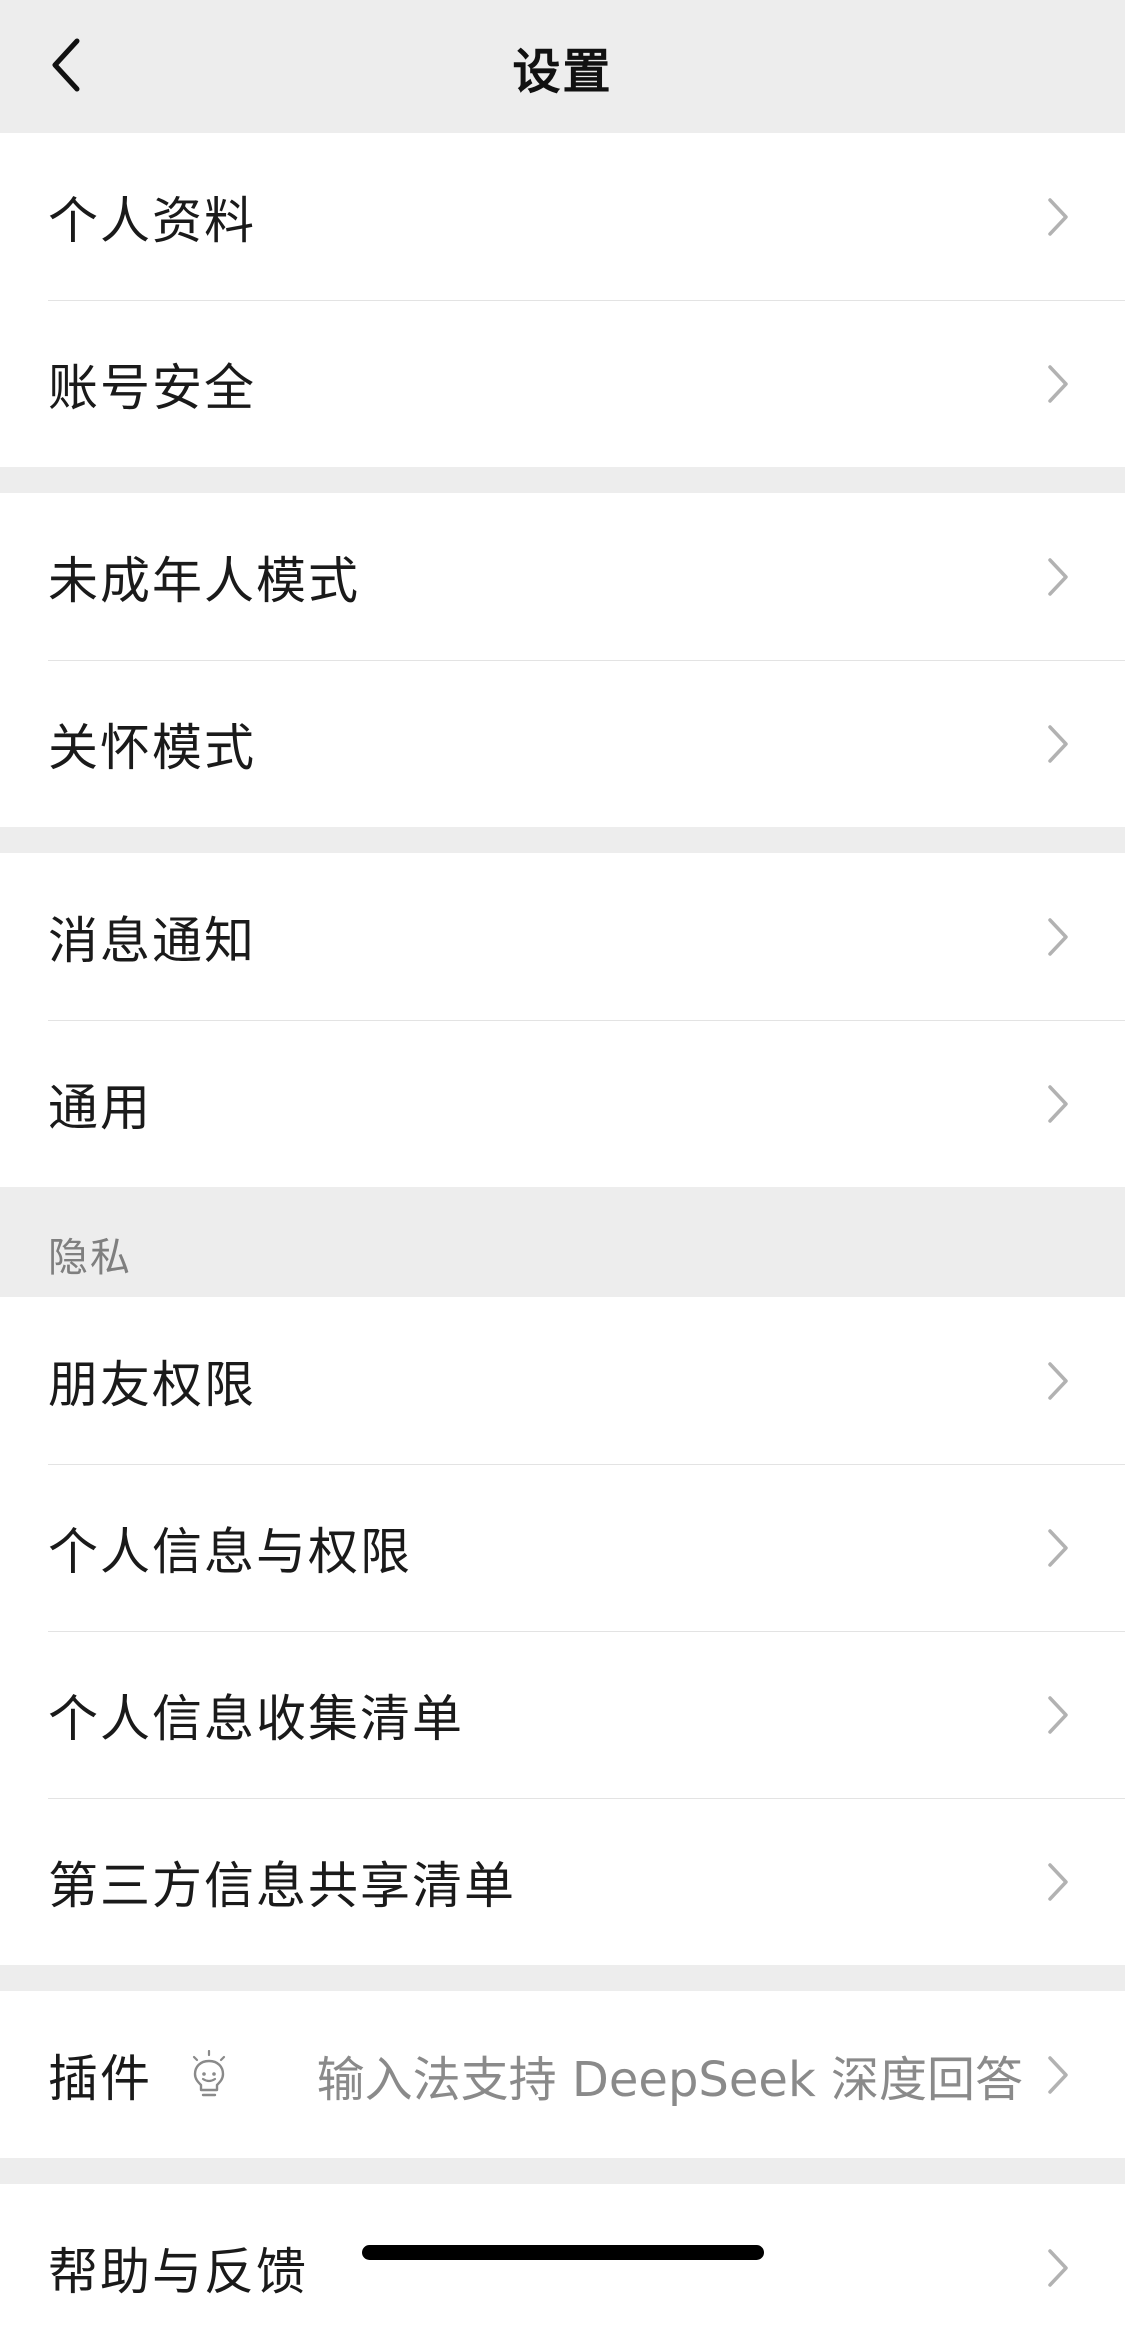 This screenshot has width=1125, height=2351. I want to click on settings-item-label: 帮助与反馈, so click(178, 2271).